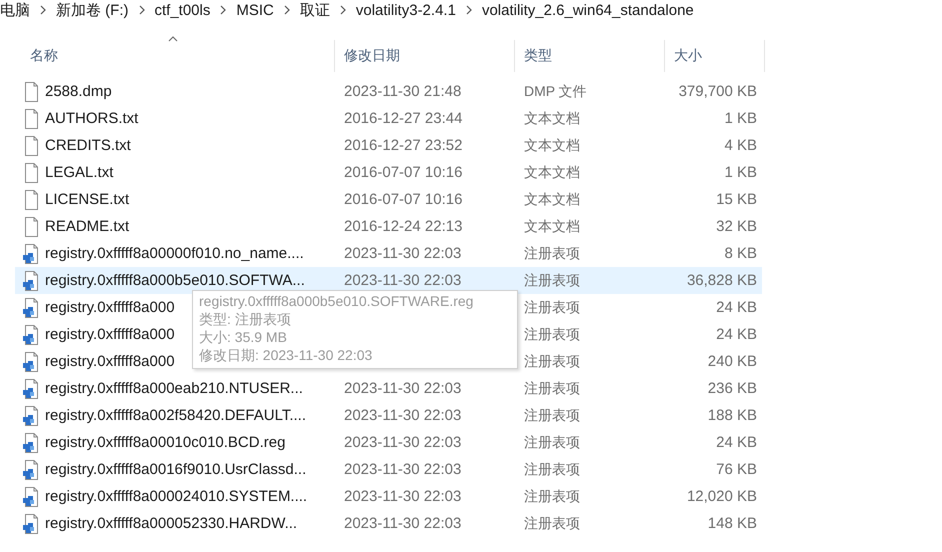 The width and height of the screenshot is (942, 552). I want to click on file-size: 188 KB, so click(732, 415).